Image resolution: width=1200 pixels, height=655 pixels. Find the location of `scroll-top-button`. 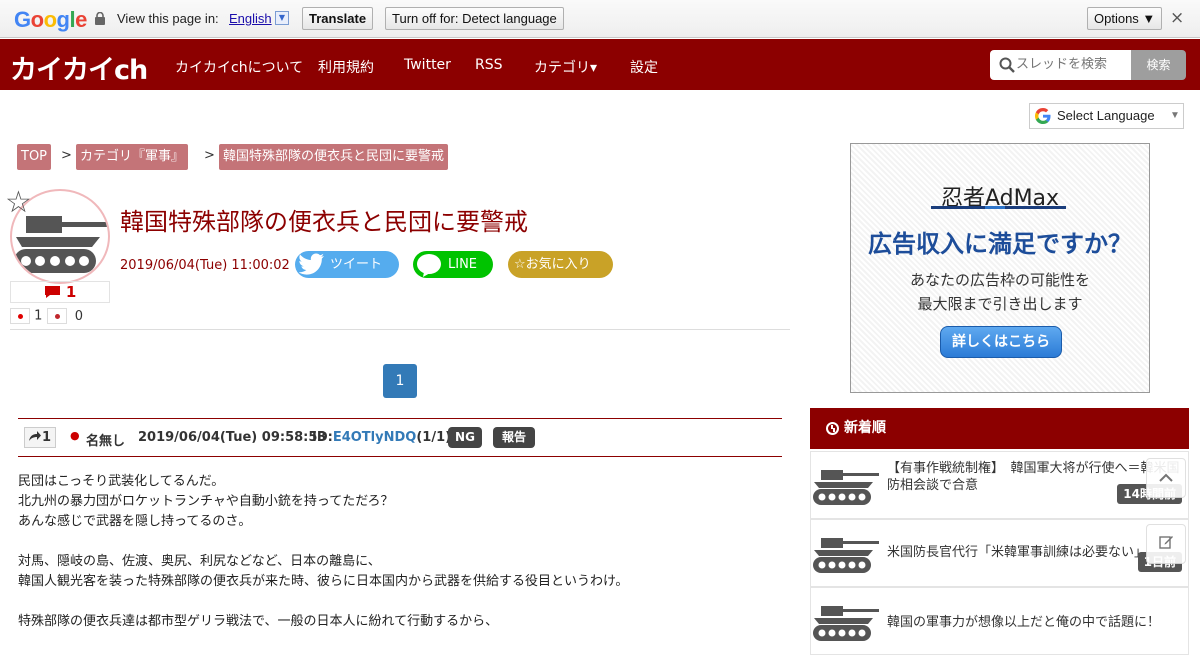

scroll-top-button is located at coordinates (1166, 478).